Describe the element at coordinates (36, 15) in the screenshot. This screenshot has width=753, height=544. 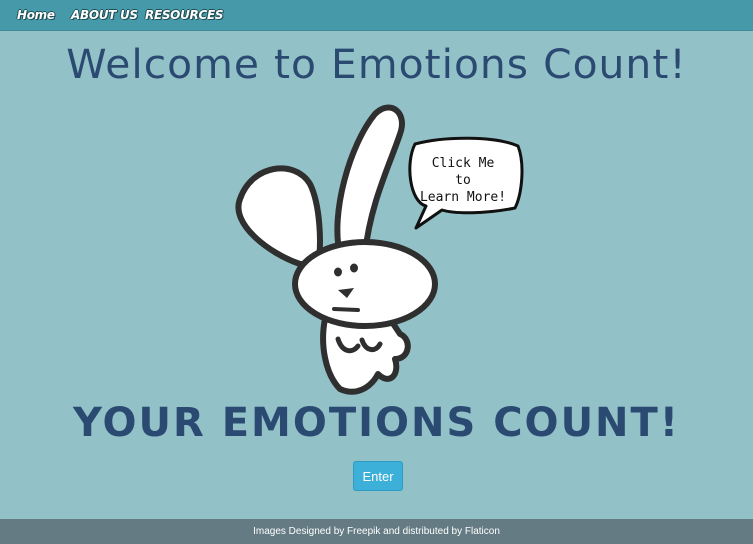
I see `nav-home-link: Home` at that location.